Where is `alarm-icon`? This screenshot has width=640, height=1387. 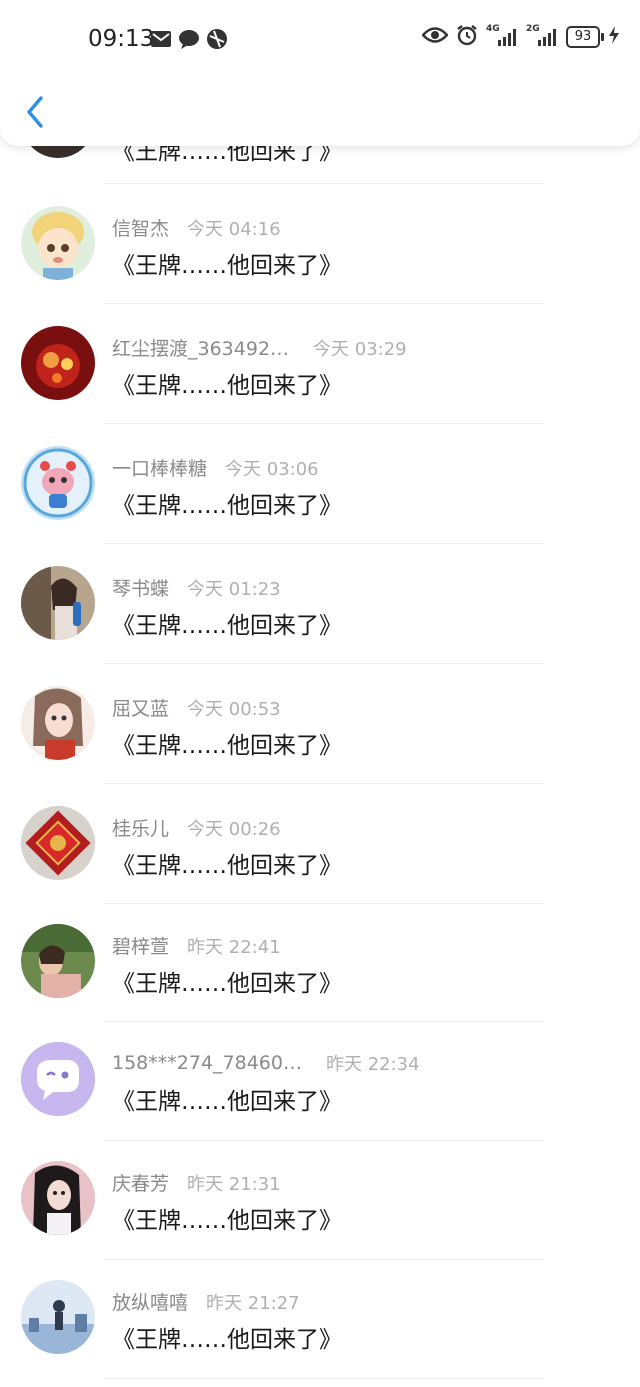 alarm-icon is located at coordinates (467, 37).